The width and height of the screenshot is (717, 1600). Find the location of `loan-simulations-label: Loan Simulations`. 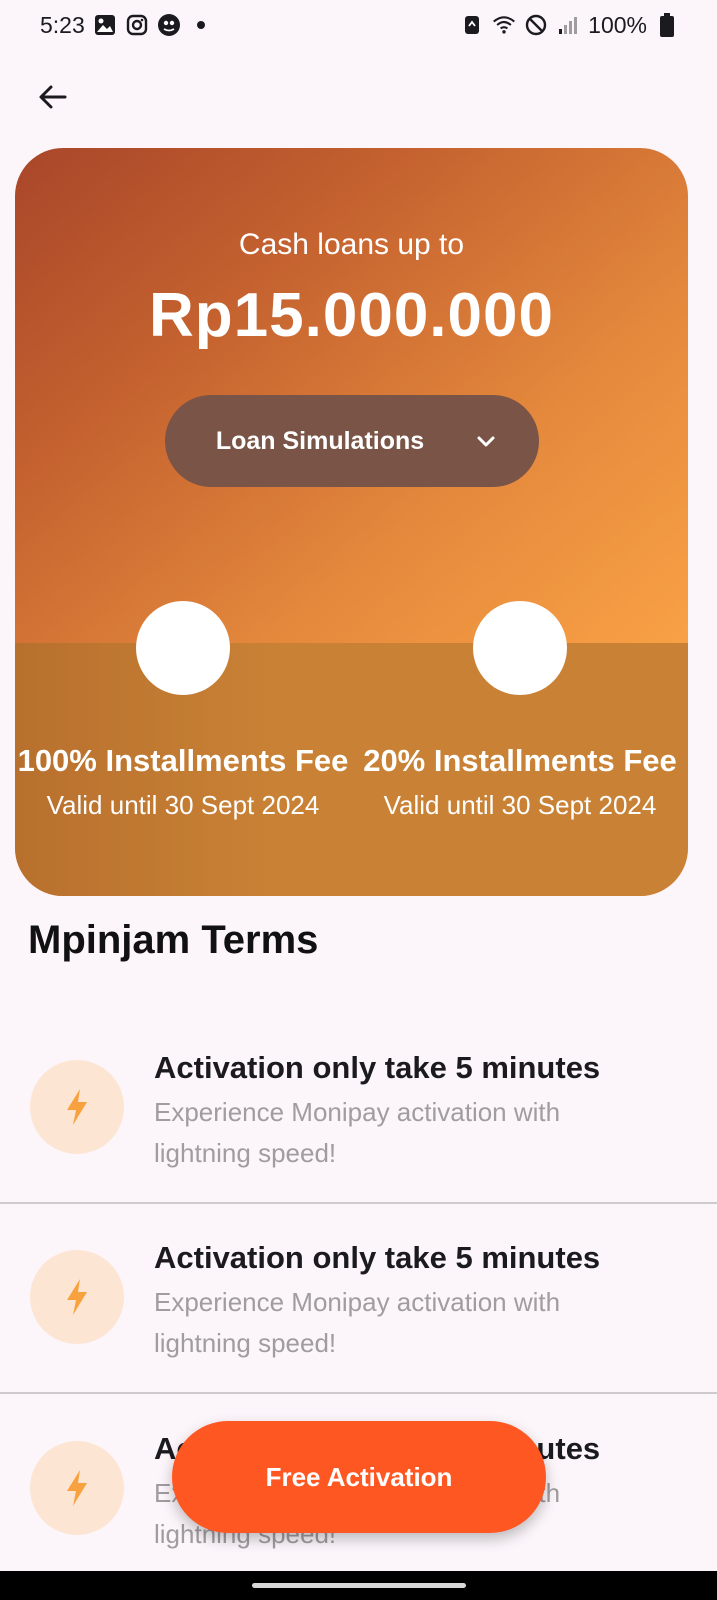

loan-simulations-label: Loan Simulations is located at coordinates (320, 440).